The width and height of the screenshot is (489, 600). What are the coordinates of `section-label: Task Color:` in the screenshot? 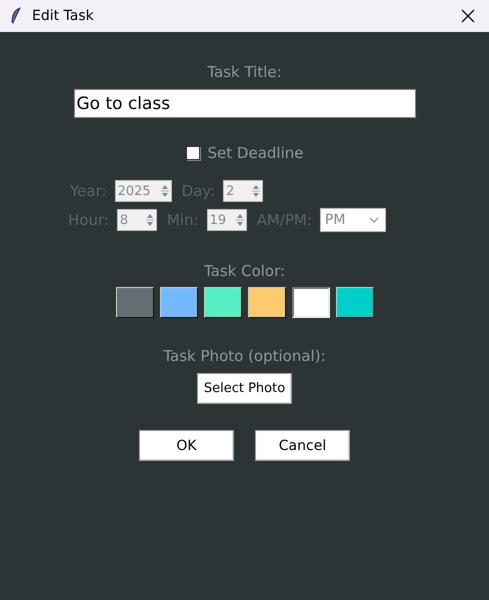 It's located at (245, 271).